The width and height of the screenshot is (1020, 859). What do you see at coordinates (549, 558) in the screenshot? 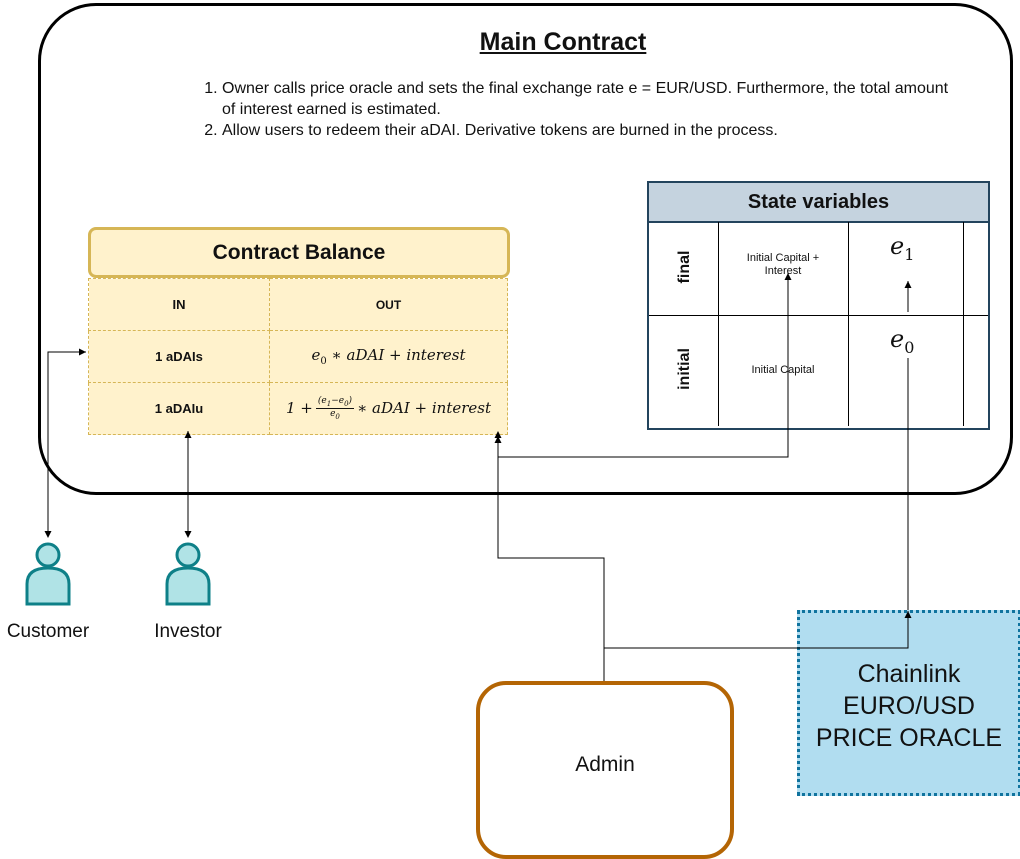
I see `admin-balance-link` at bounding box center [549, 558].